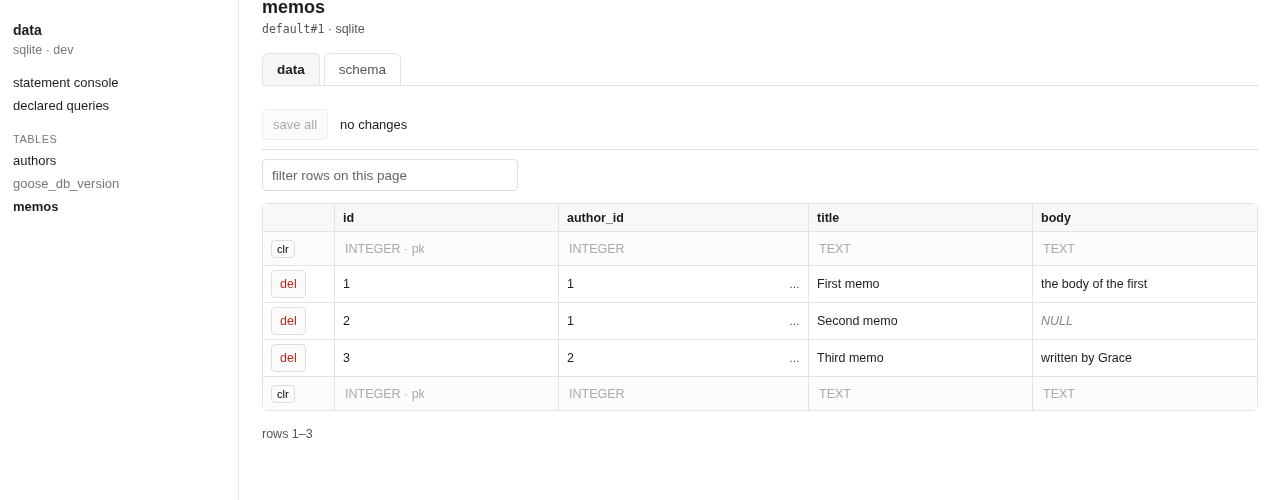 Image resolution: width=1280 pixels, height=500 pixels. What do you see at coordinates (66, 183) in the screenshot?
I see `table-link: goose_db_version` at bounding box center [66, 183].